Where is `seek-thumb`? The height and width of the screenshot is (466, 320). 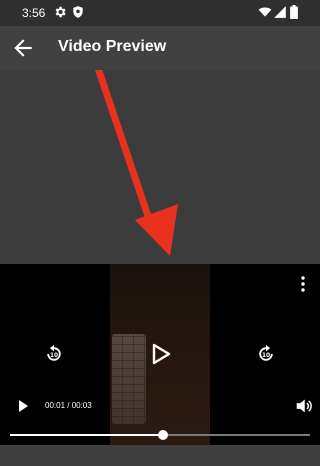 seek-thumb is located at coordinates (163, 435).